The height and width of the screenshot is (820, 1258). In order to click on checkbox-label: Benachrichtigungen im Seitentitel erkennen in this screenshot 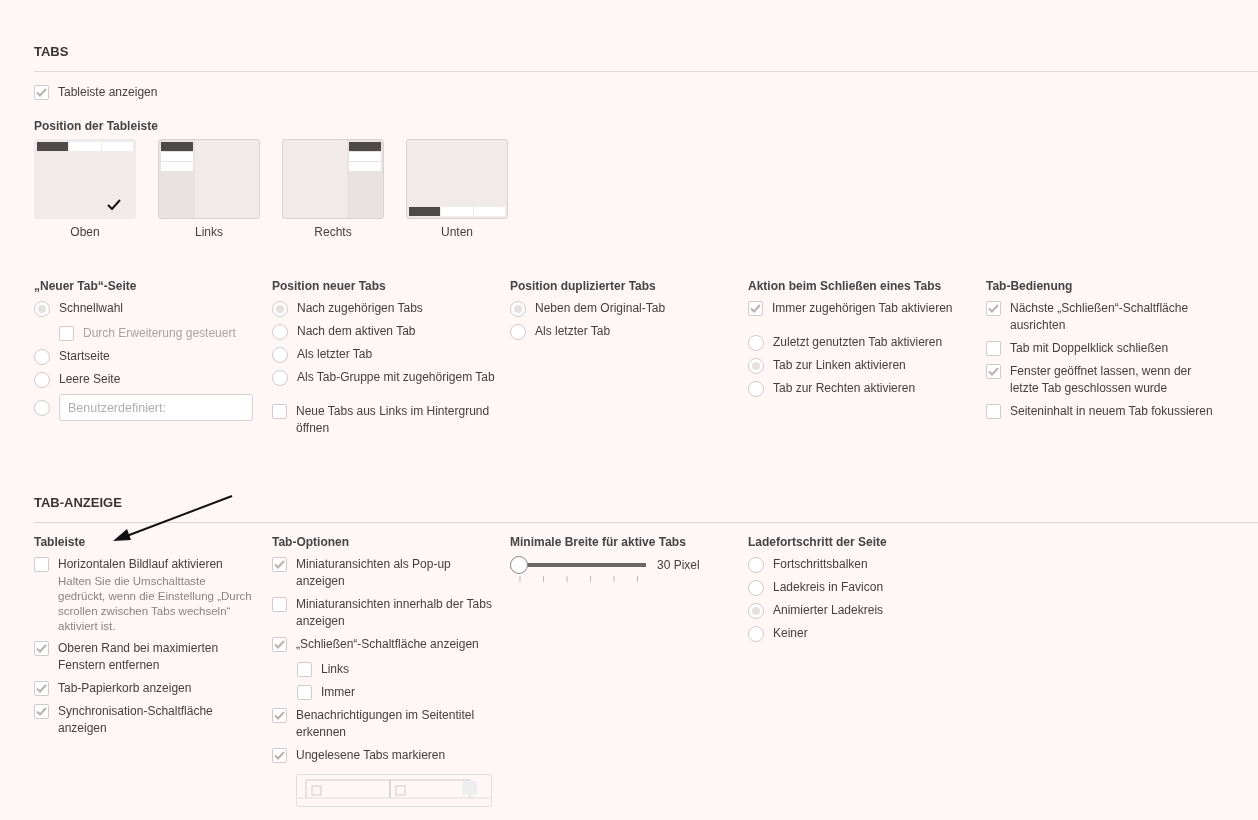, I will do `click(398, 724)`.